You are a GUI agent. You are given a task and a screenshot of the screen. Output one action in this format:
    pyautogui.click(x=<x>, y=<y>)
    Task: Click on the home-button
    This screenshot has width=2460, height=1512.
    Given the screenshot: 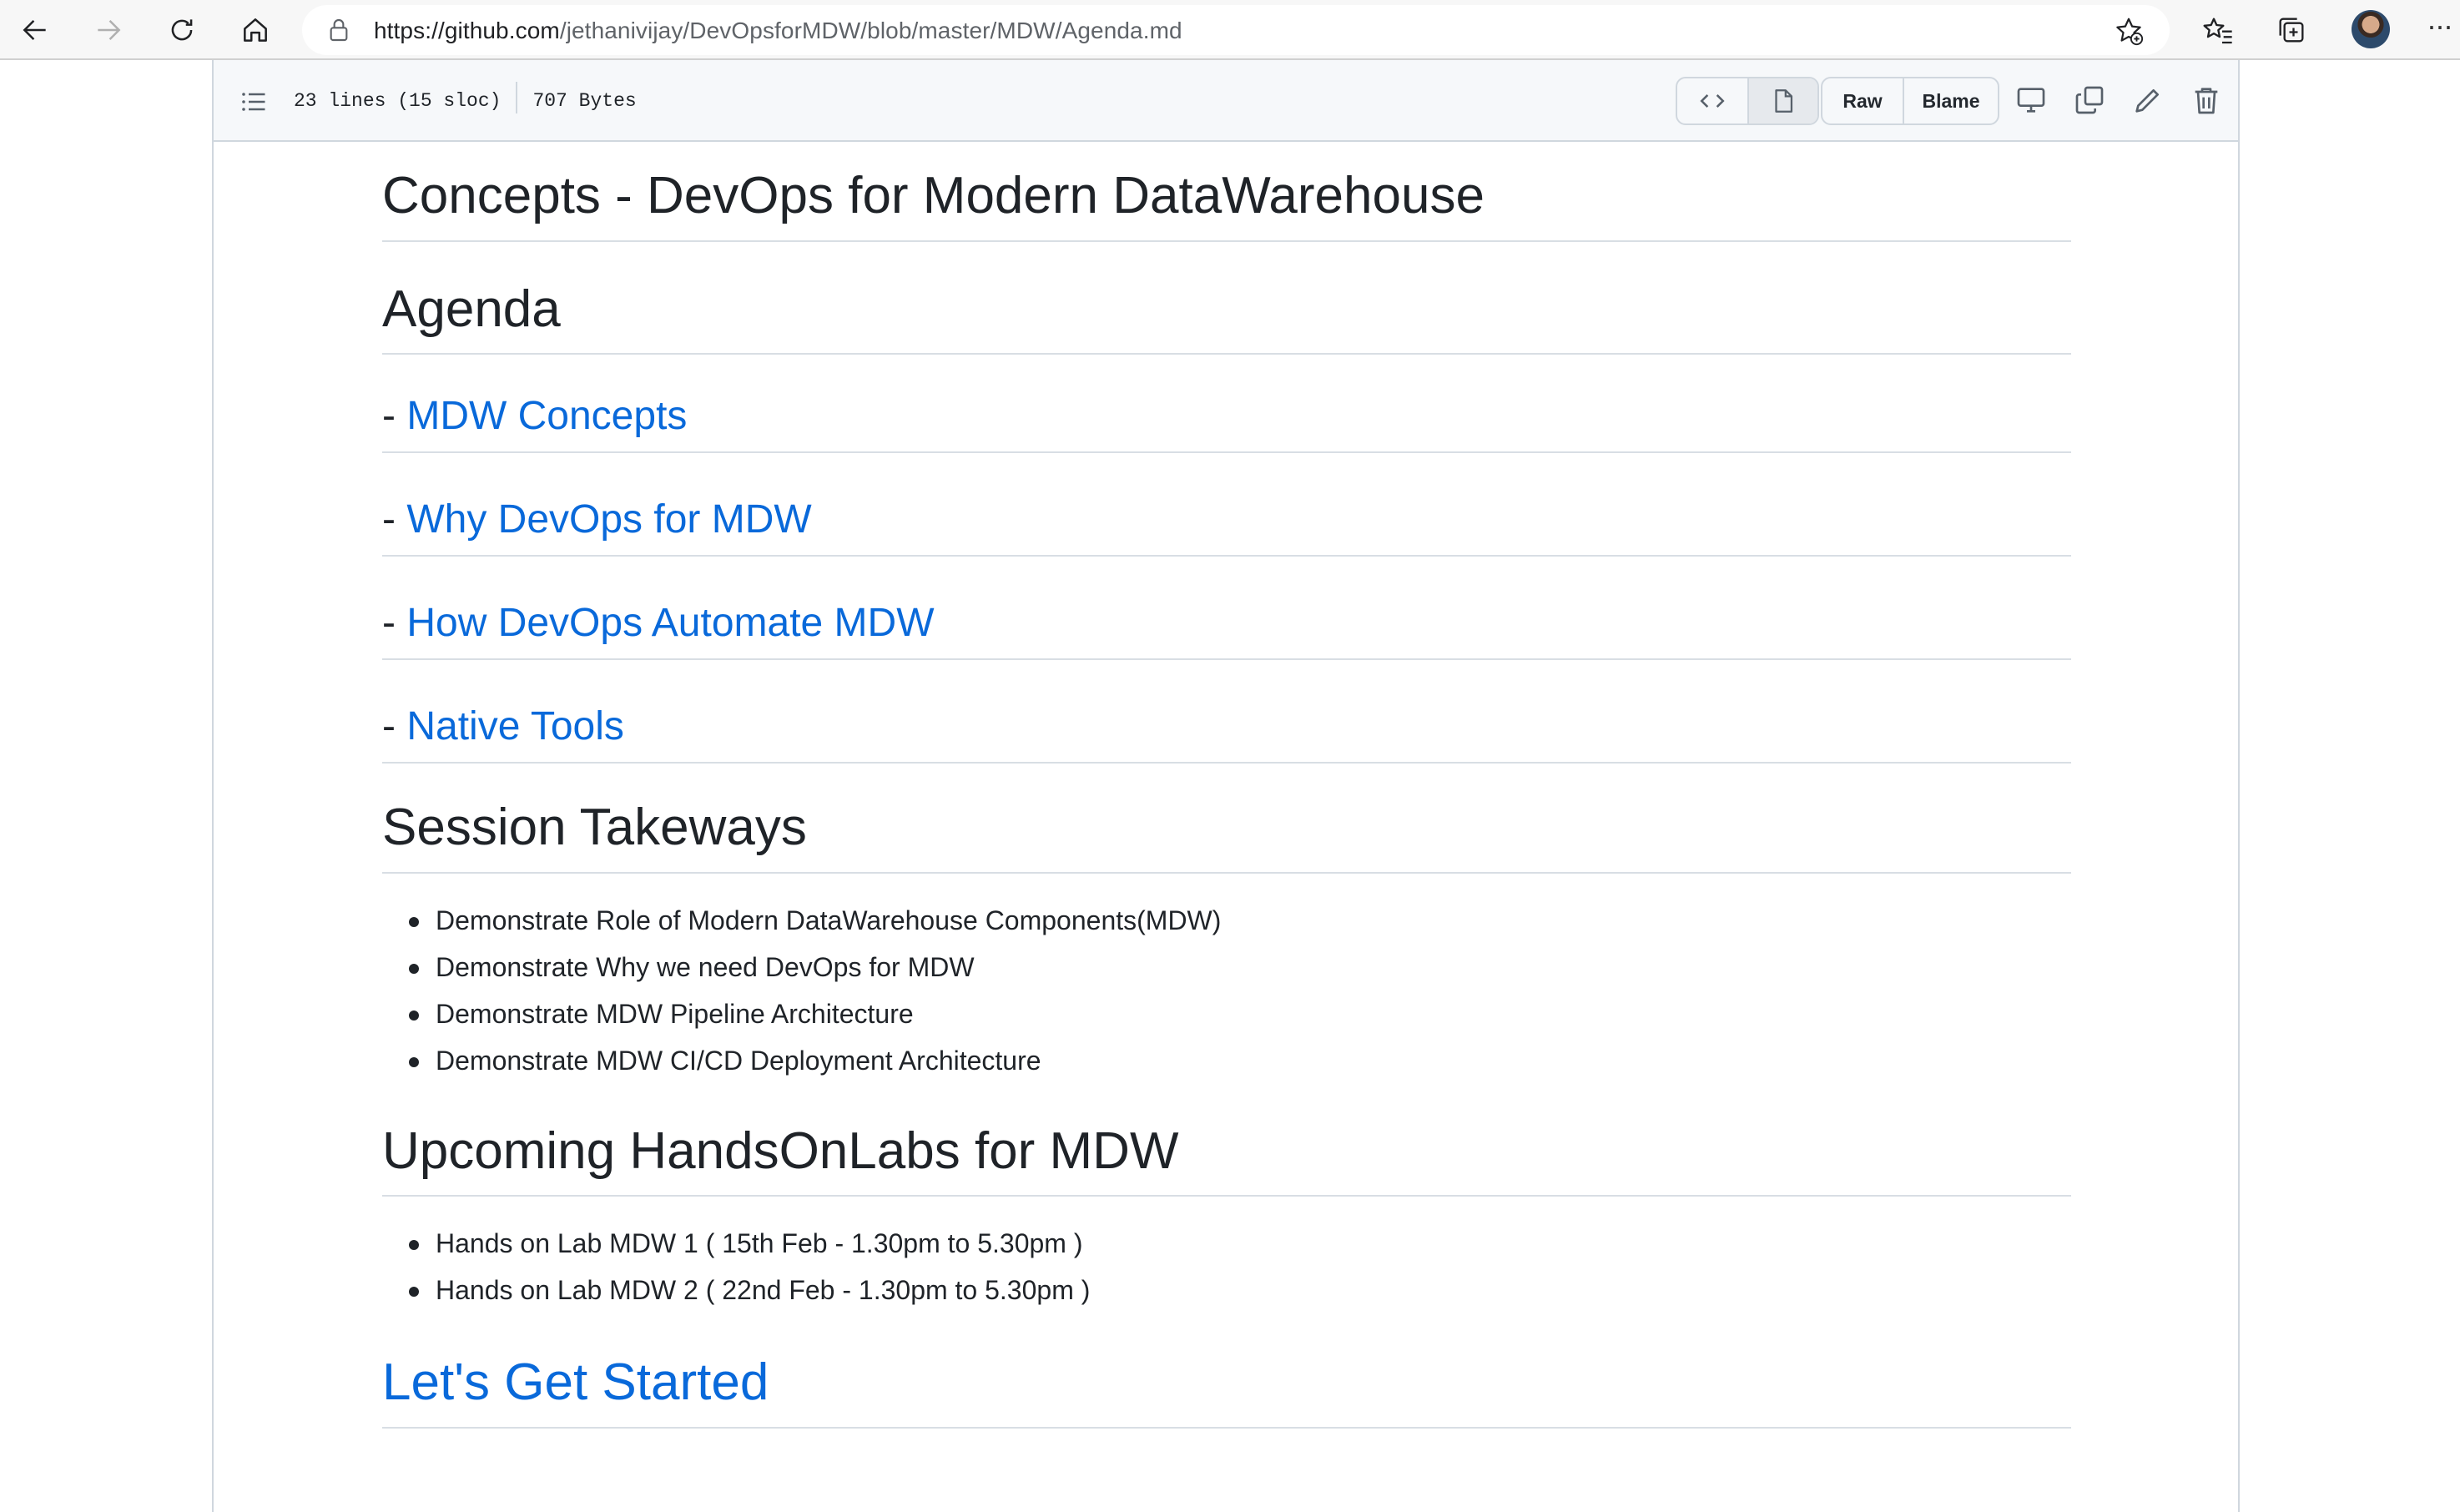 What is the action you would take?
    pyautogui.click(x=255, y=30)
    